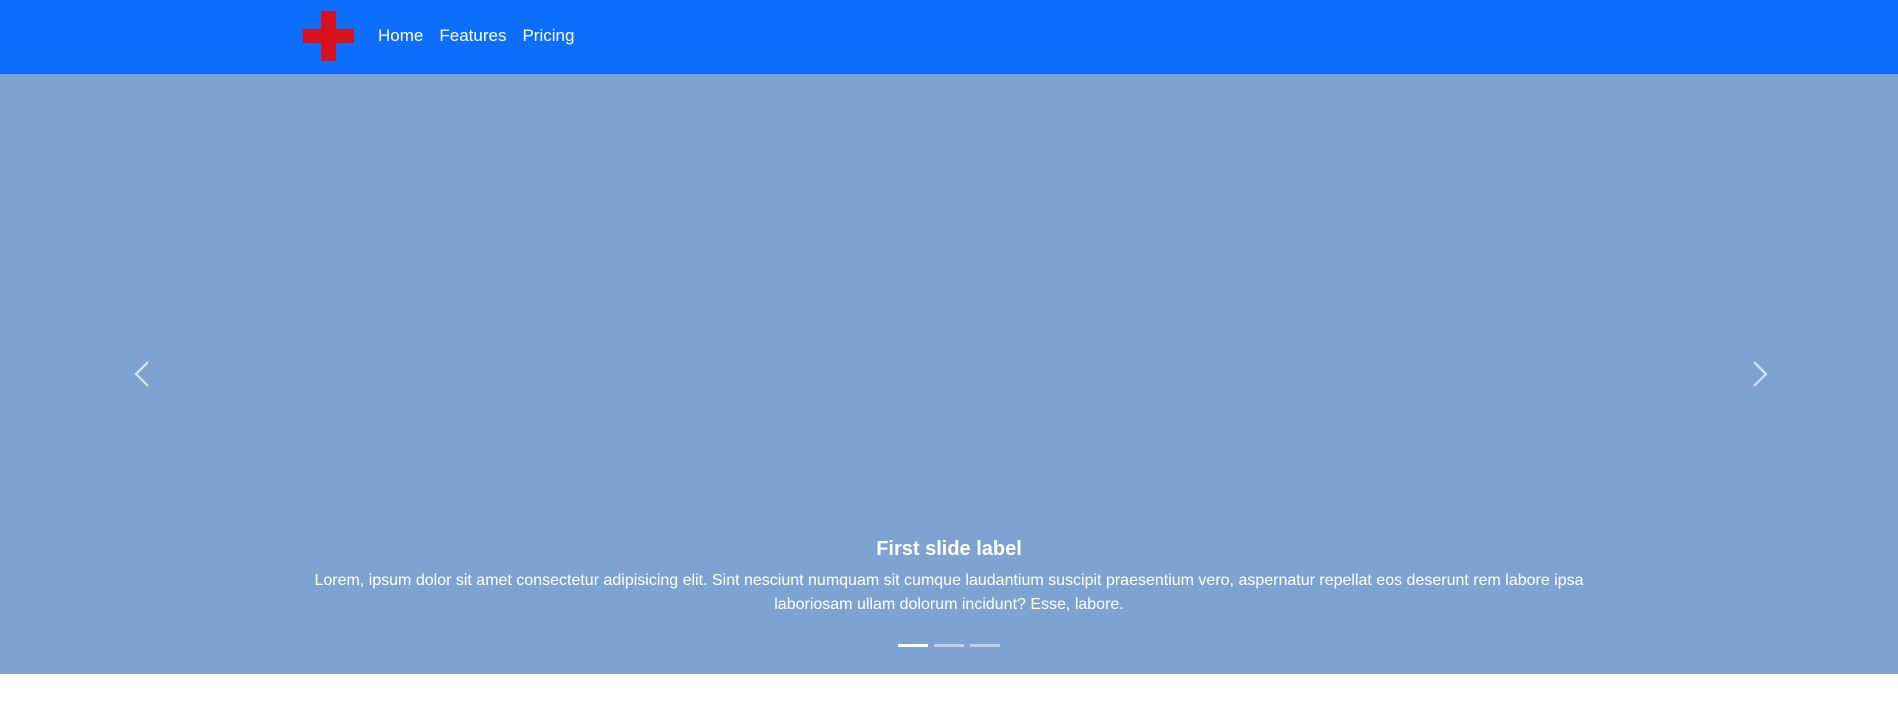  Describe the element at coordinates (548, 36) in the screenshot. I see `nav-link-pricing: Pricing` at that location.